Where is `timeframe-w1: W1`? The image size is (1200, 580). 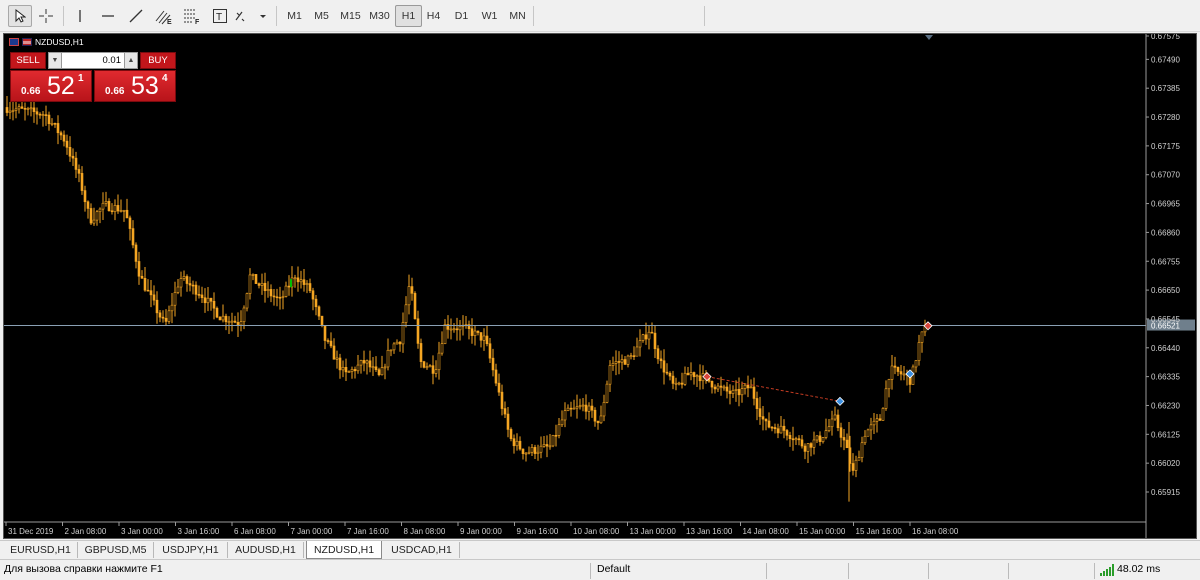 timeframe-w1: W1 is located at coordinates (489, 16).